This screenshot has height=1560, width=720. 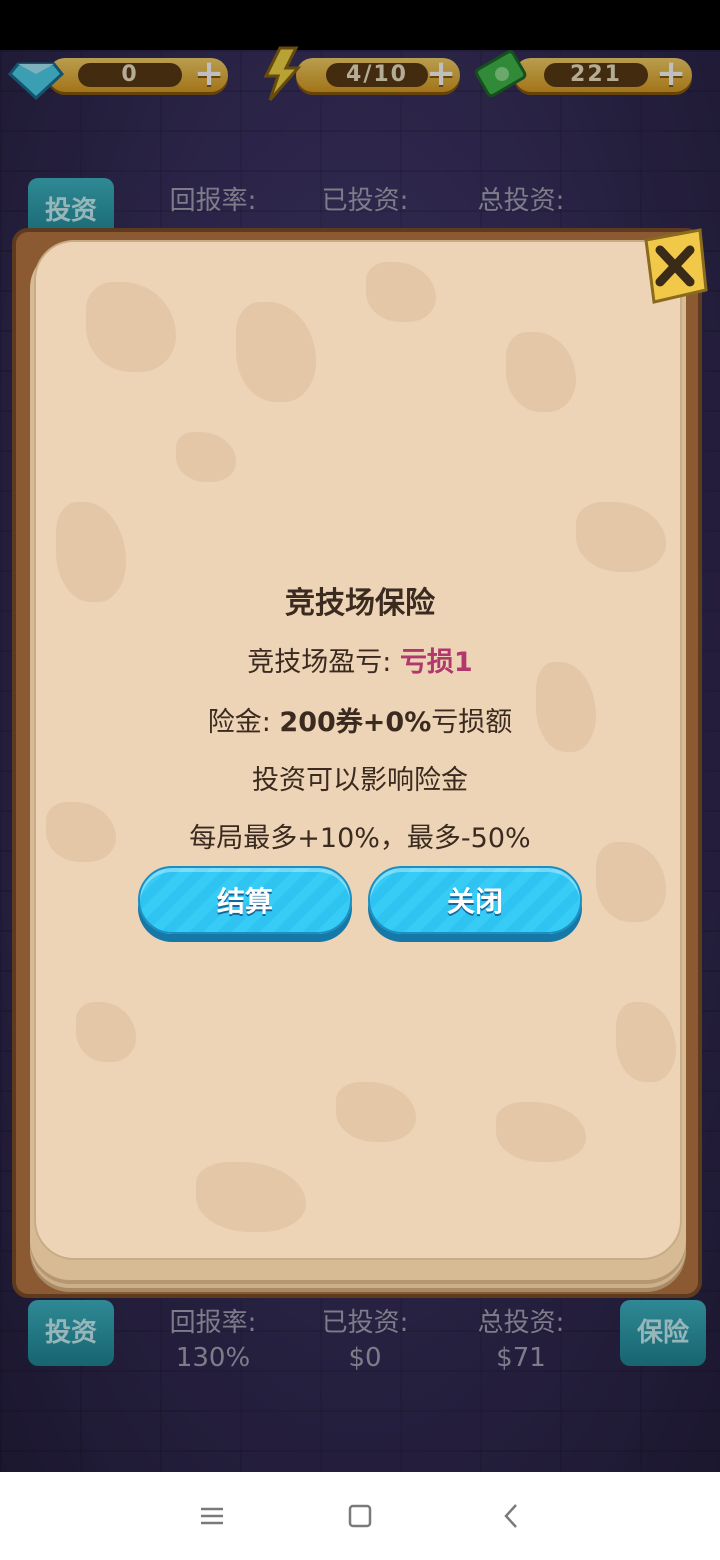 I want to click on close-icon, so click(x=675, y=266).